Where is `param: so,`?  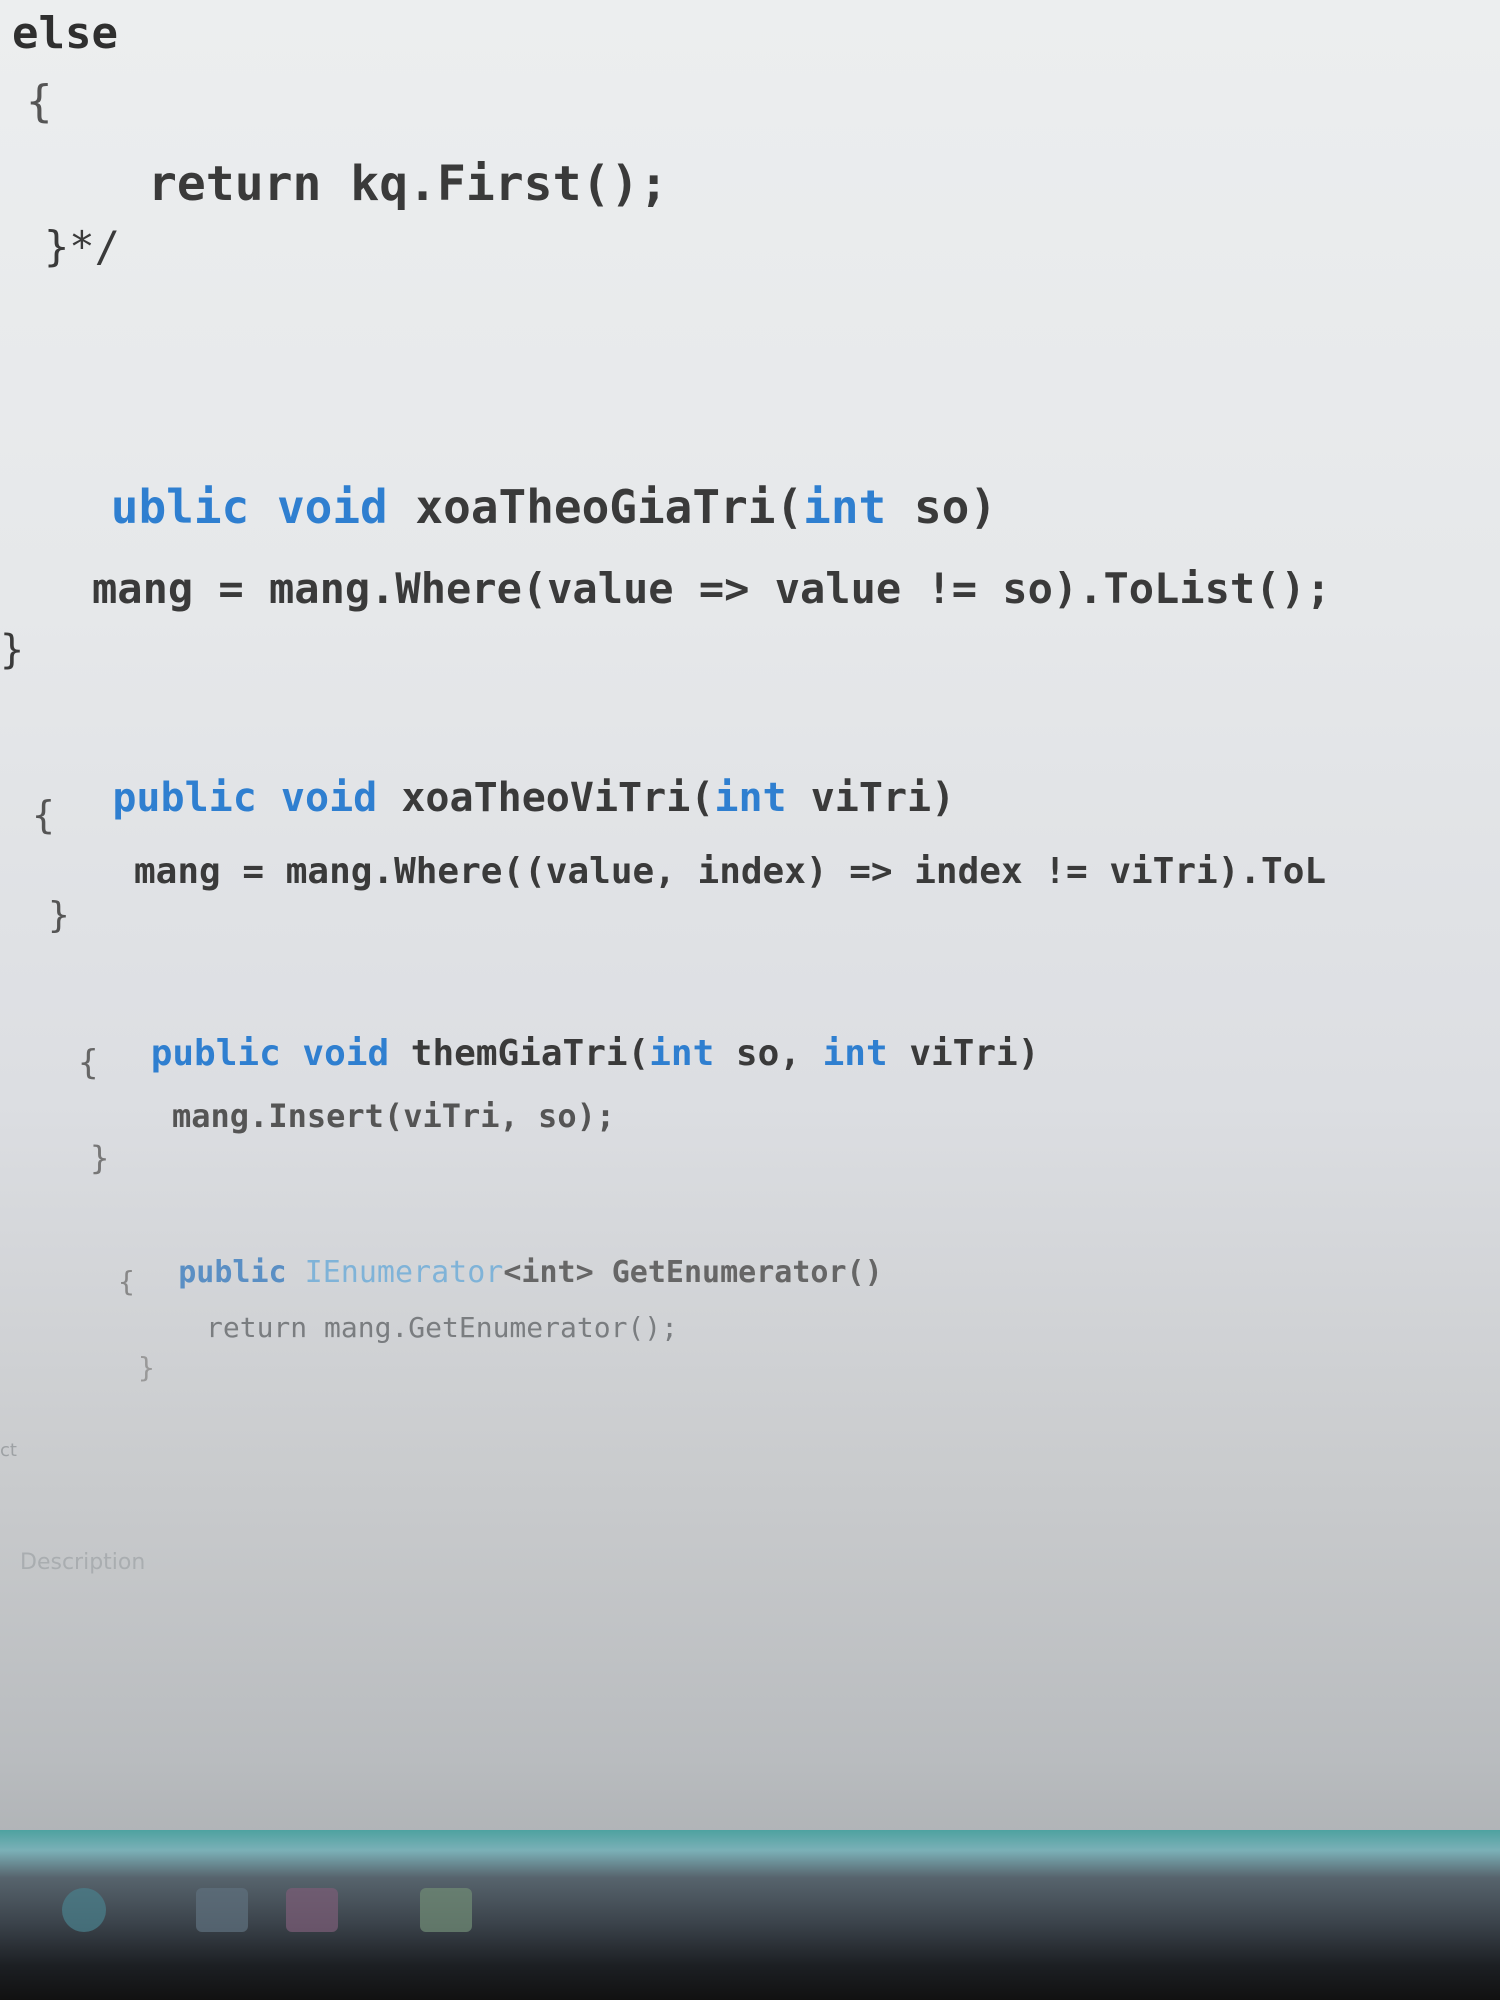 param: so, is located at coordinates (768, 1053).